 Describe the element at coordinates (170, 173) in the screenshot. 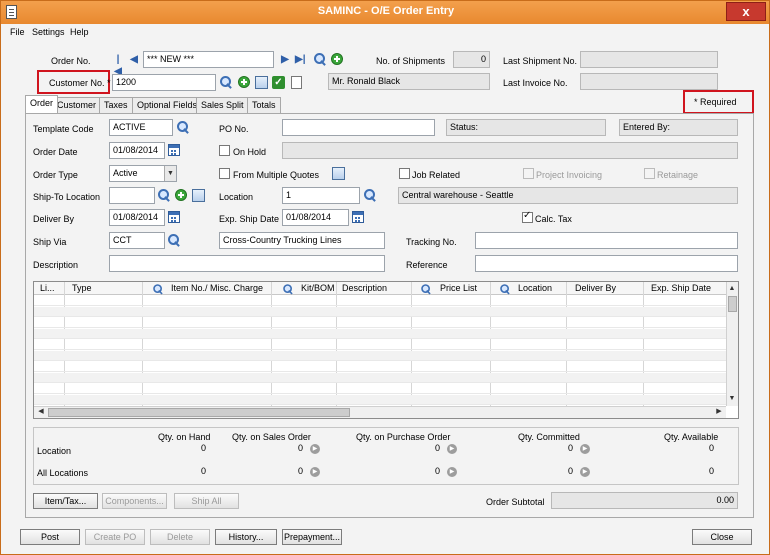

I see `chevron-down-icon: ▼` at that location.